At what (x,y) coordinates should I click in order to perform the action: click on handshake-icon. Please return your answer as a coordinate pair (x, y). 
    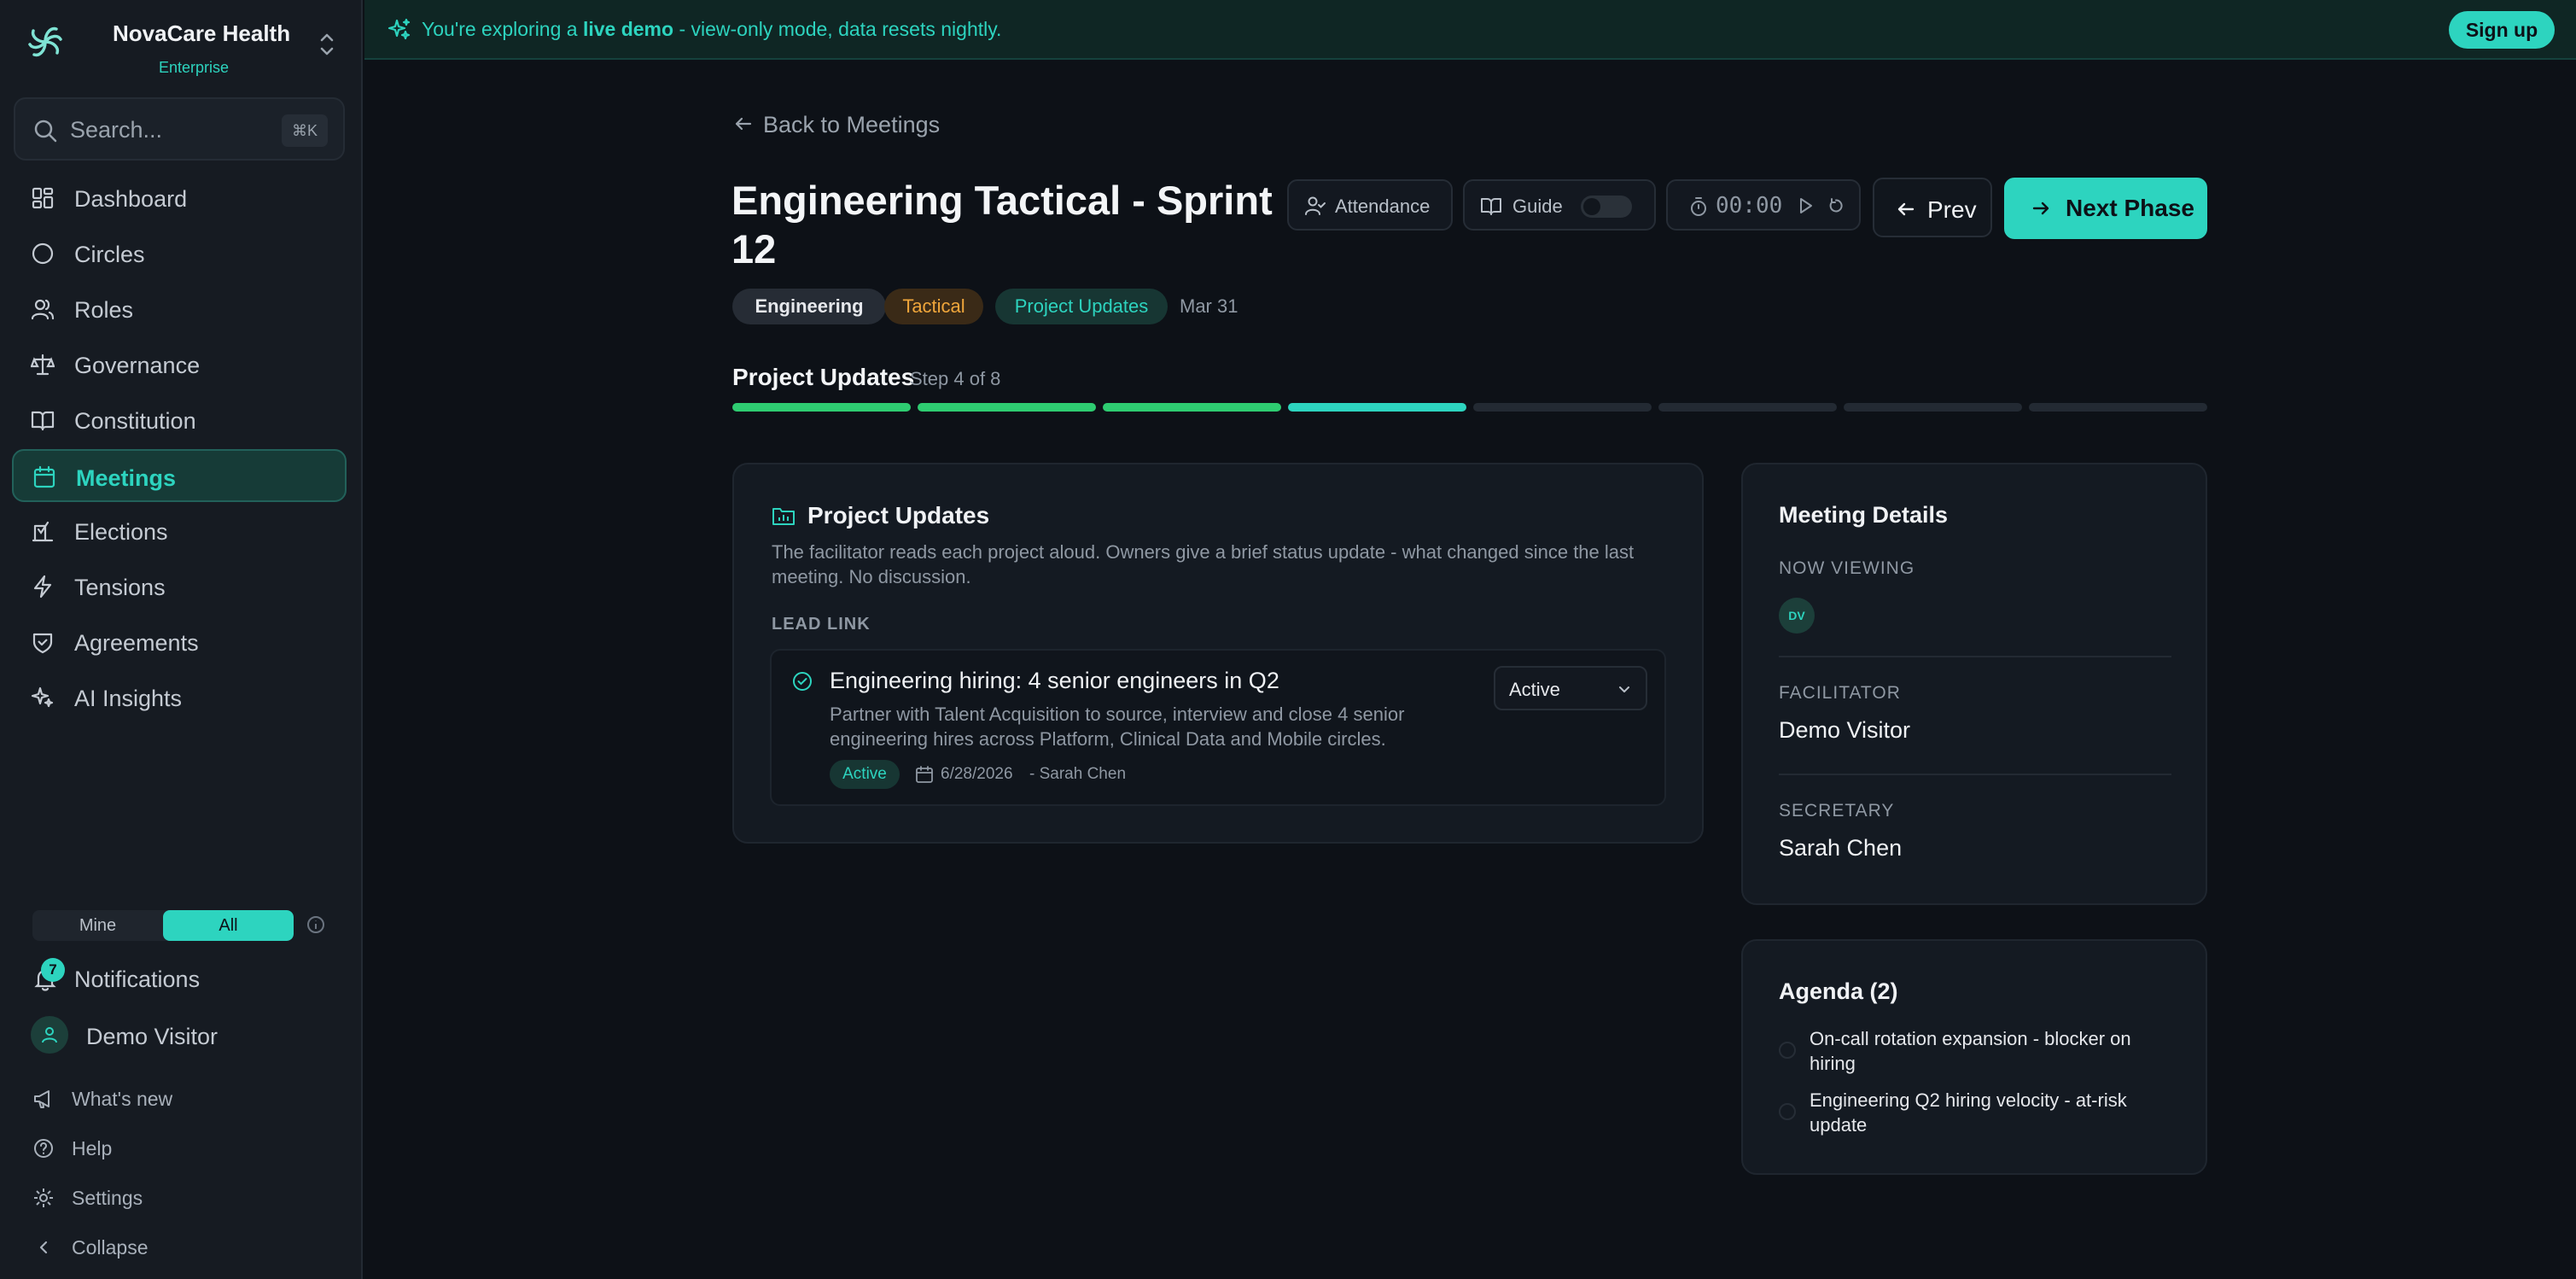
    Looking at the image, I should click on (43, 642).